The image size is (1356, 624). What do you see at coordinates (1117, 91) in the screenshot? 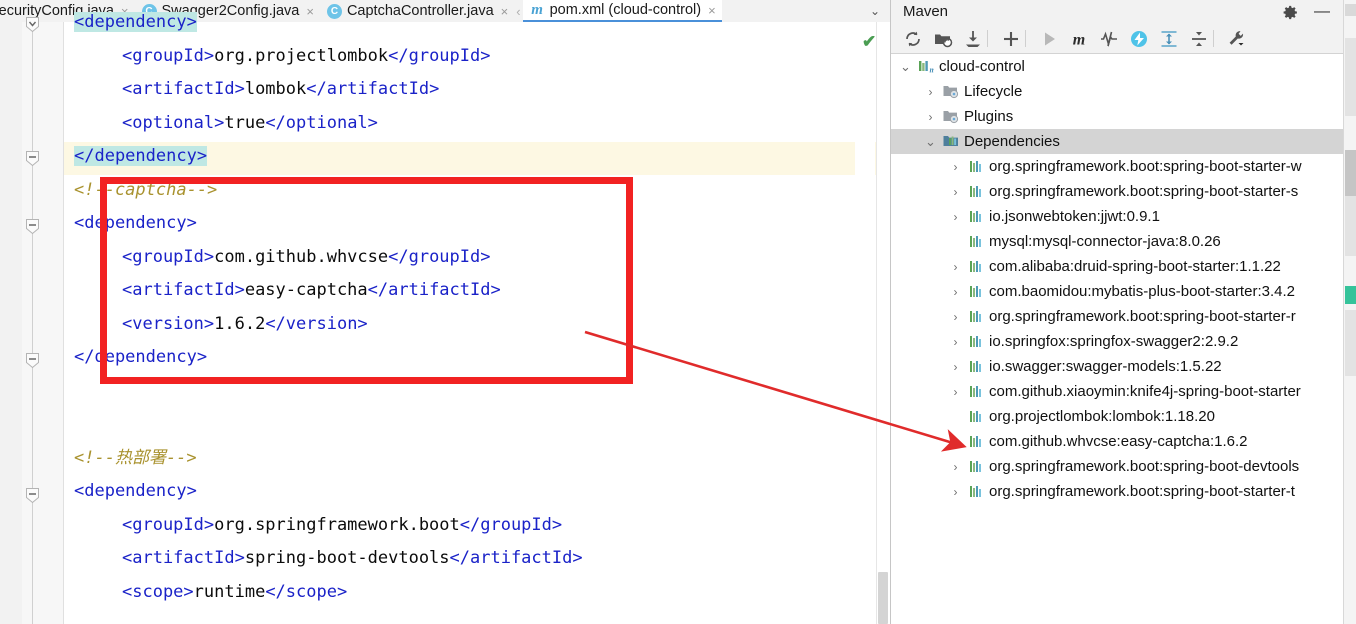
I see `maven-tree-row: › Lifecycle` at bounding box center [1117, 91].